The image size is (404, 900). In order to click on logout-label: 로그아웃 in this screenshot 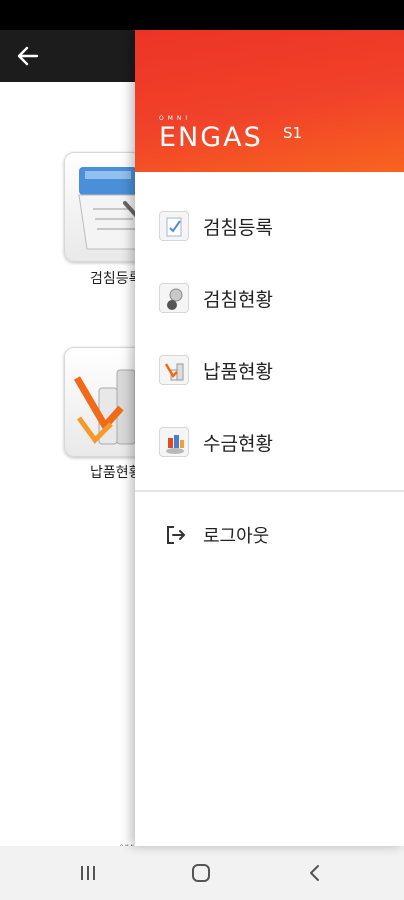, I will do `click(236, 536)`.